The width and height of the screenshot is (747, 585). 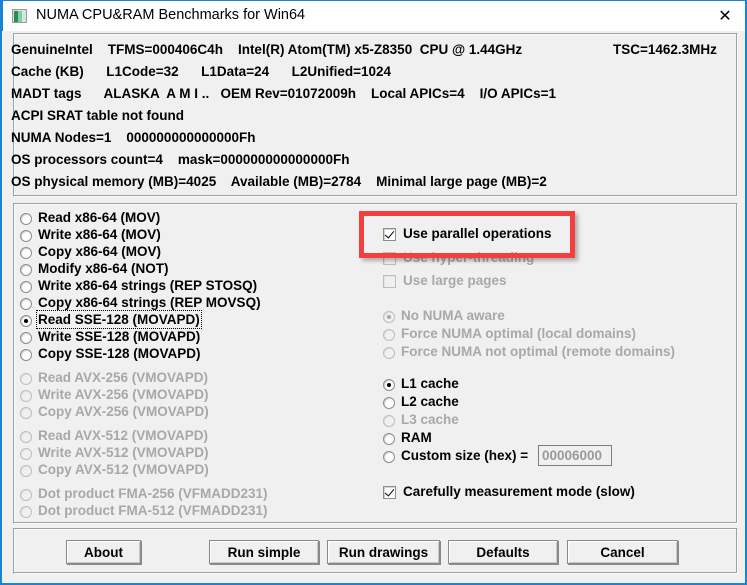 What do you see at coordinates (110, 354) in the screenshot?
I see `benchmark-radio-copy-sse128: Copy SSE-128 (MOVAPD)` at bounding box center [110, 354].